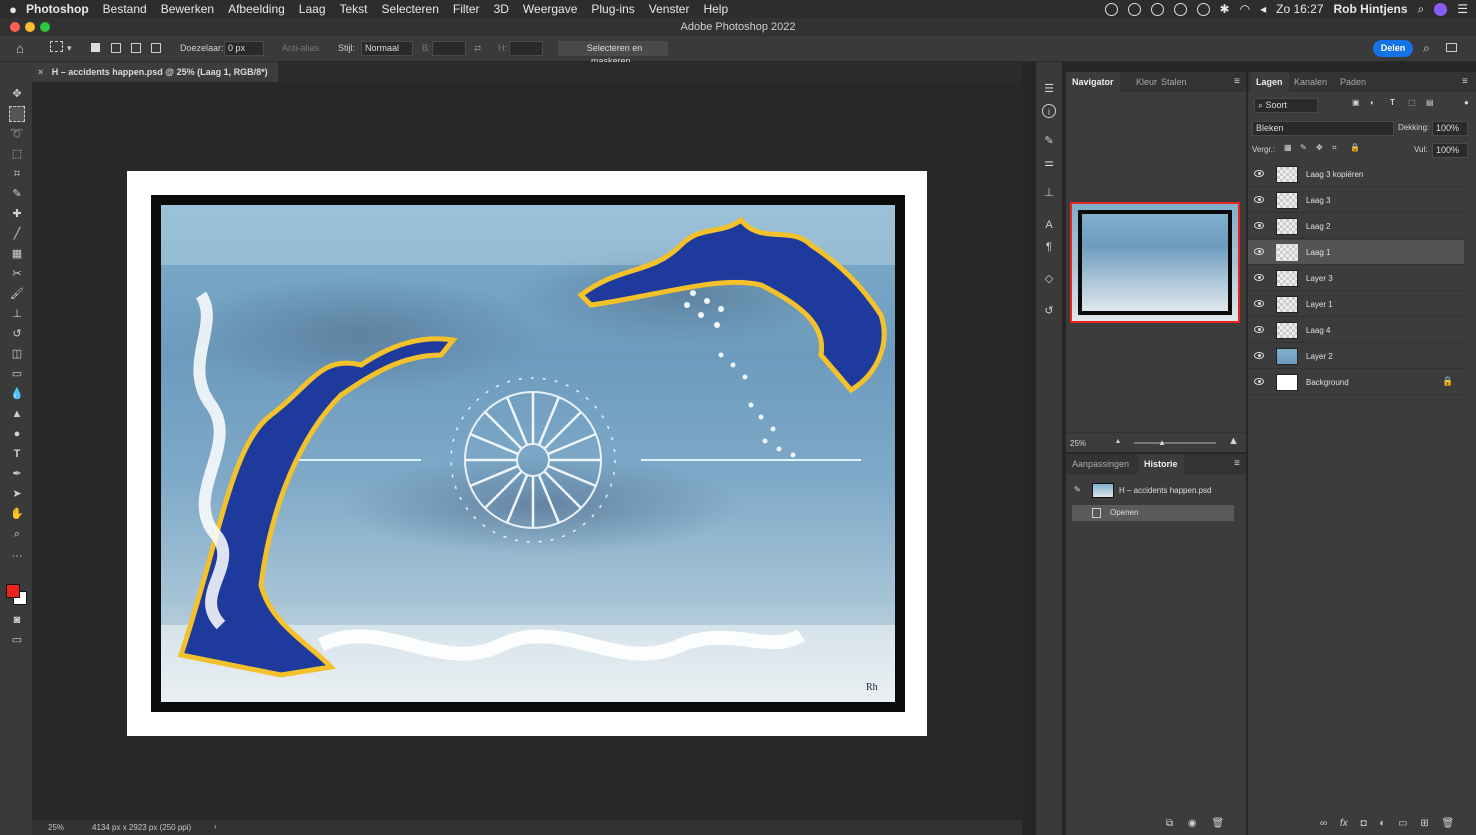  I want to click on zoom-tool-icon: ⌕, so click(17, 534).